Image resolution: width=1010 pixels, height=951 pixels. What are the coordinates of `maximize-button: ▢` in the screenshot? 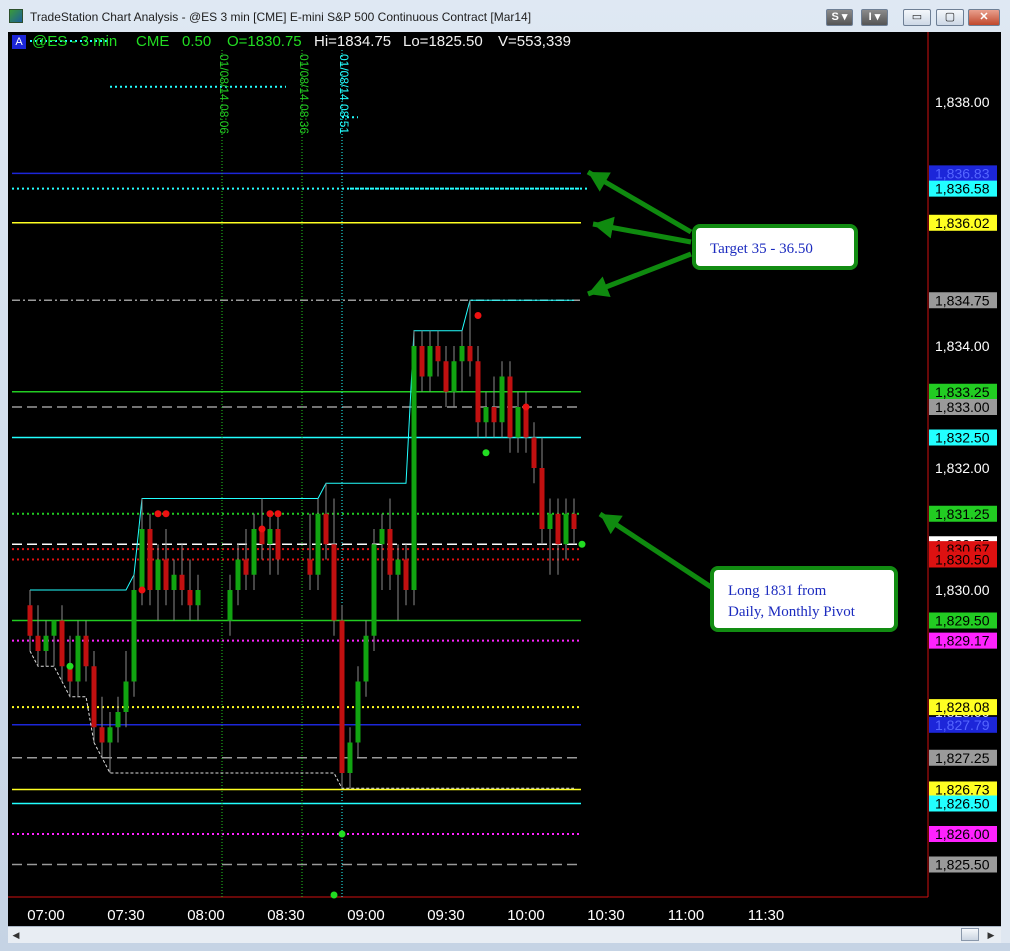 It's located at (950, 17).